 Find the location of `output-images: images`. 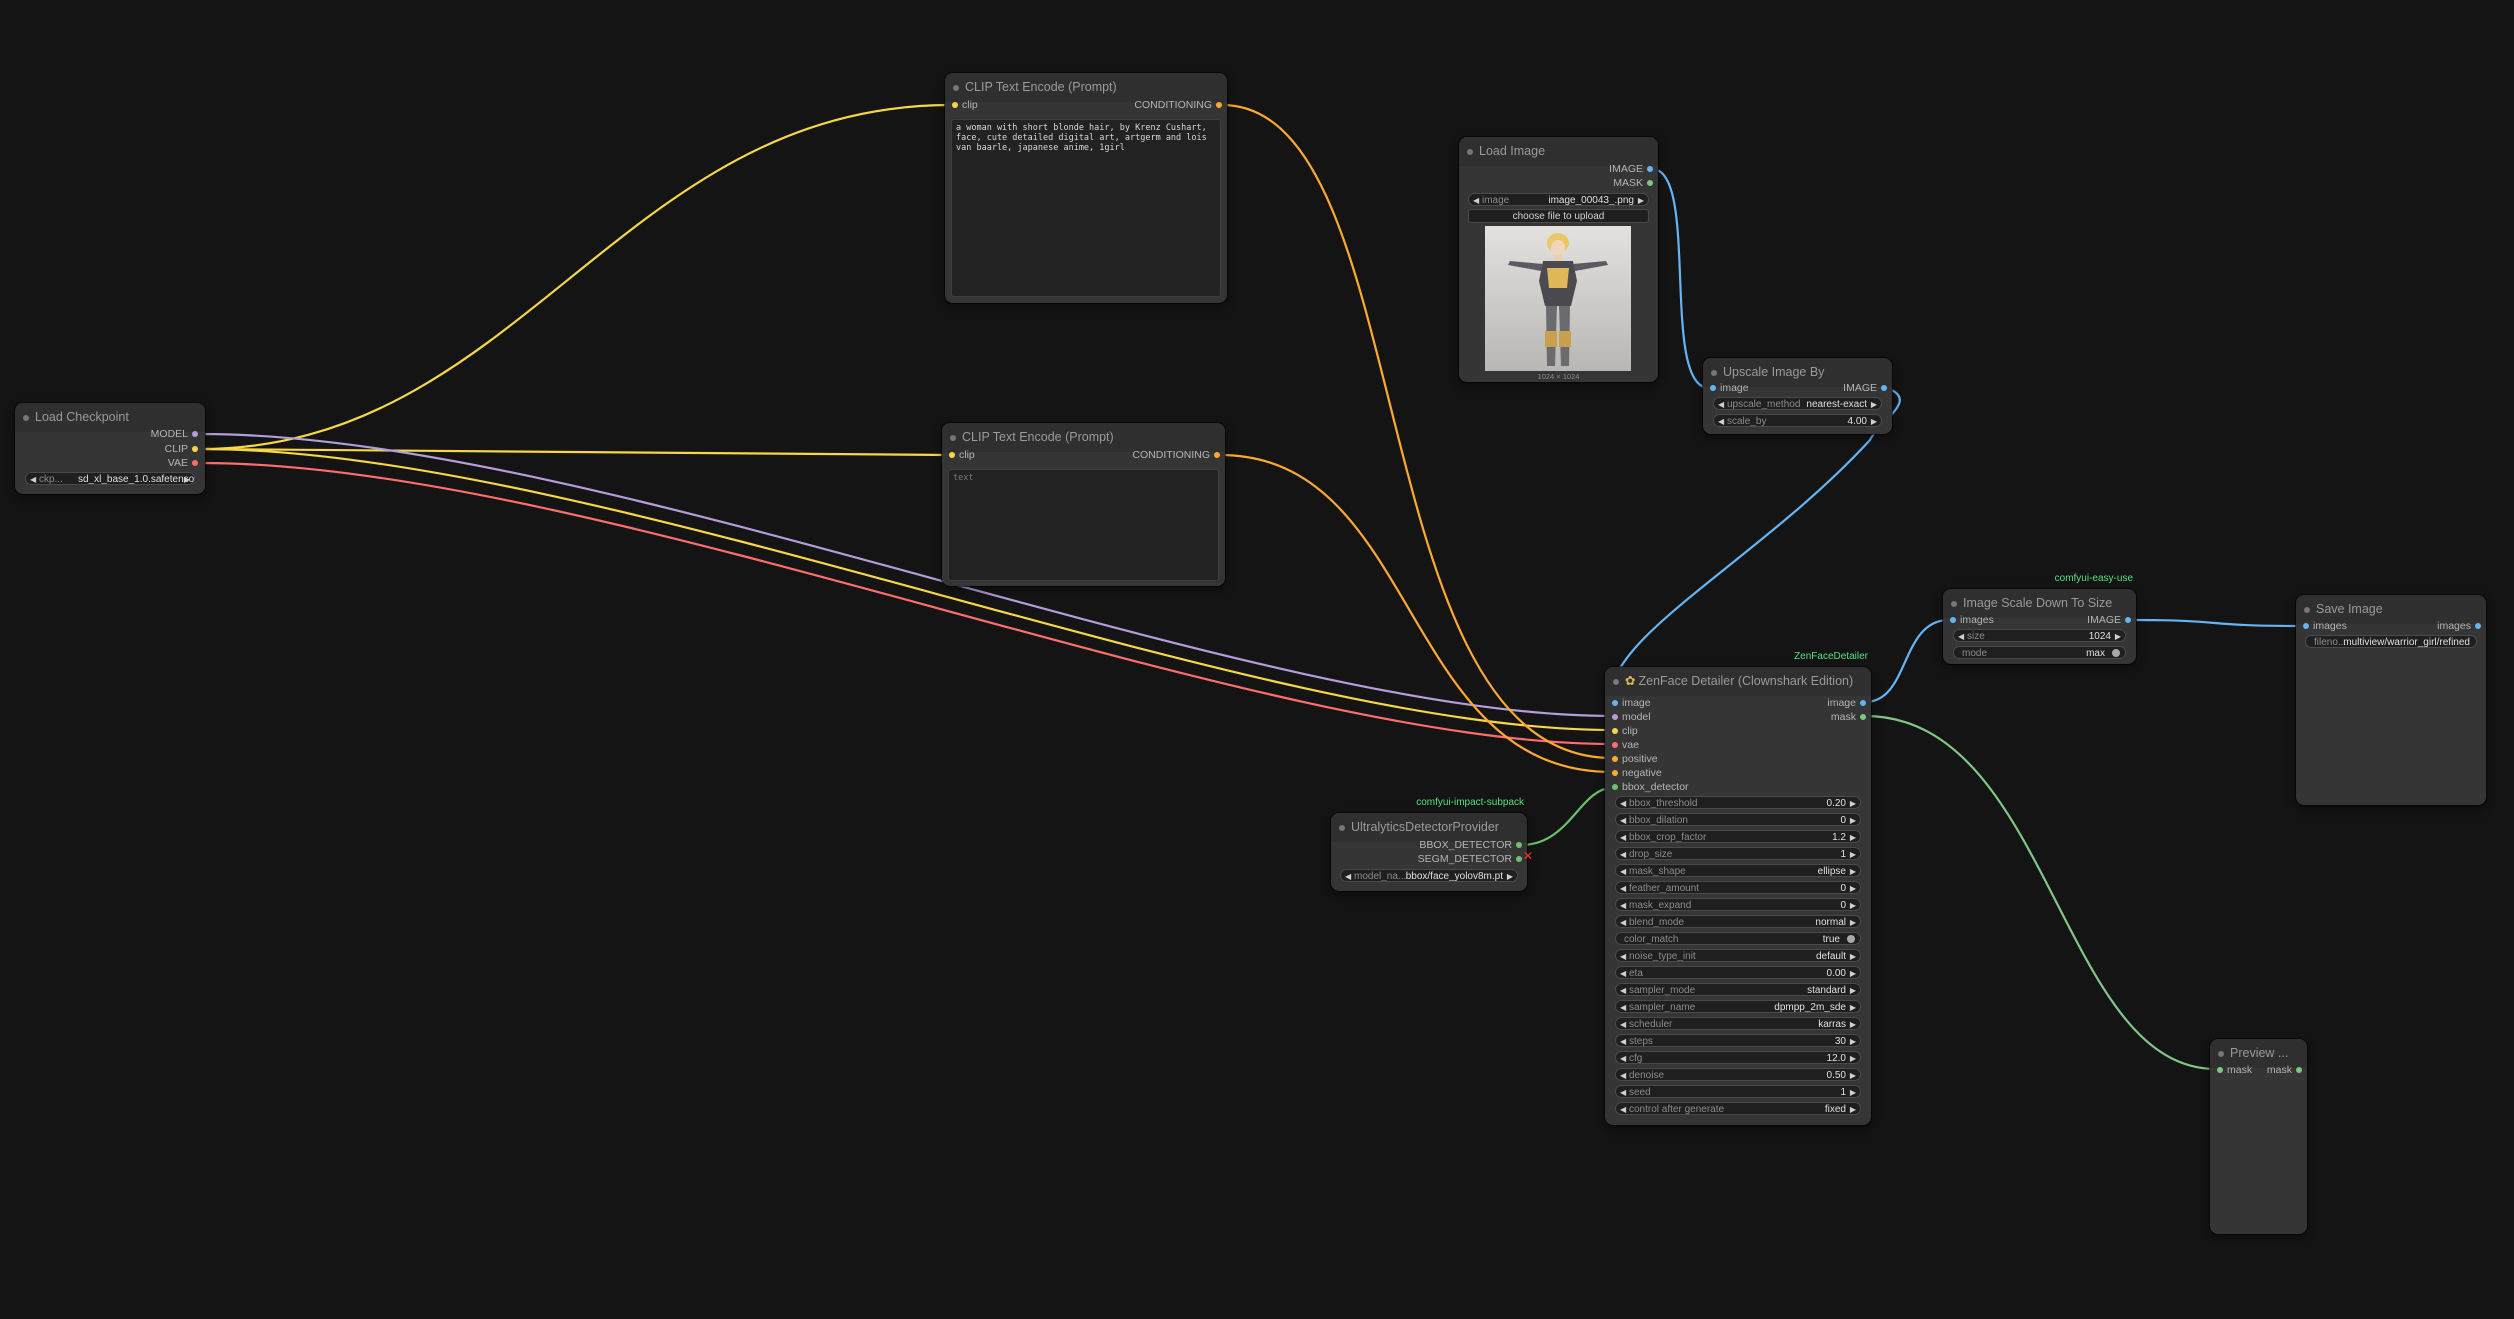

output-images: images is located at coordinates (2446, 626).